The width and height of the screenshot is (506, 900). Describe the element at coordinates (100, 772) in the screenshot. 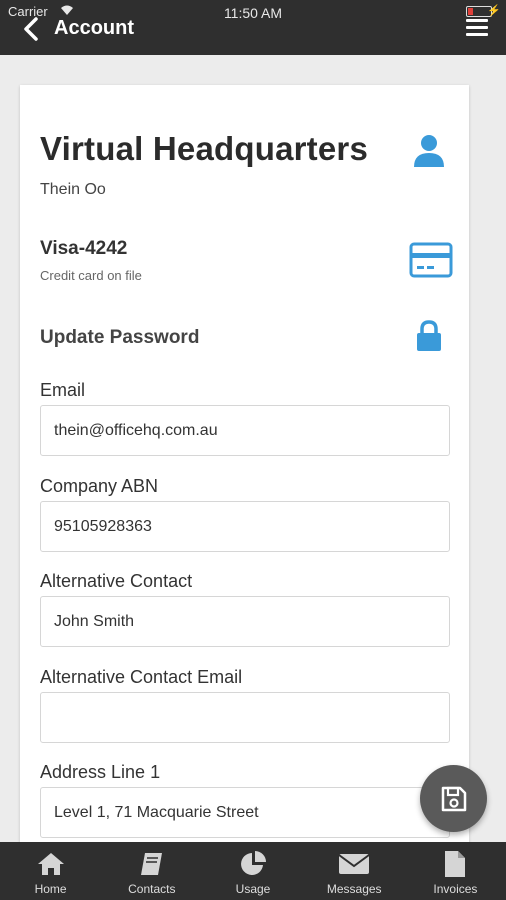

I see `address-line-1-label: Address Line 1` at that location.